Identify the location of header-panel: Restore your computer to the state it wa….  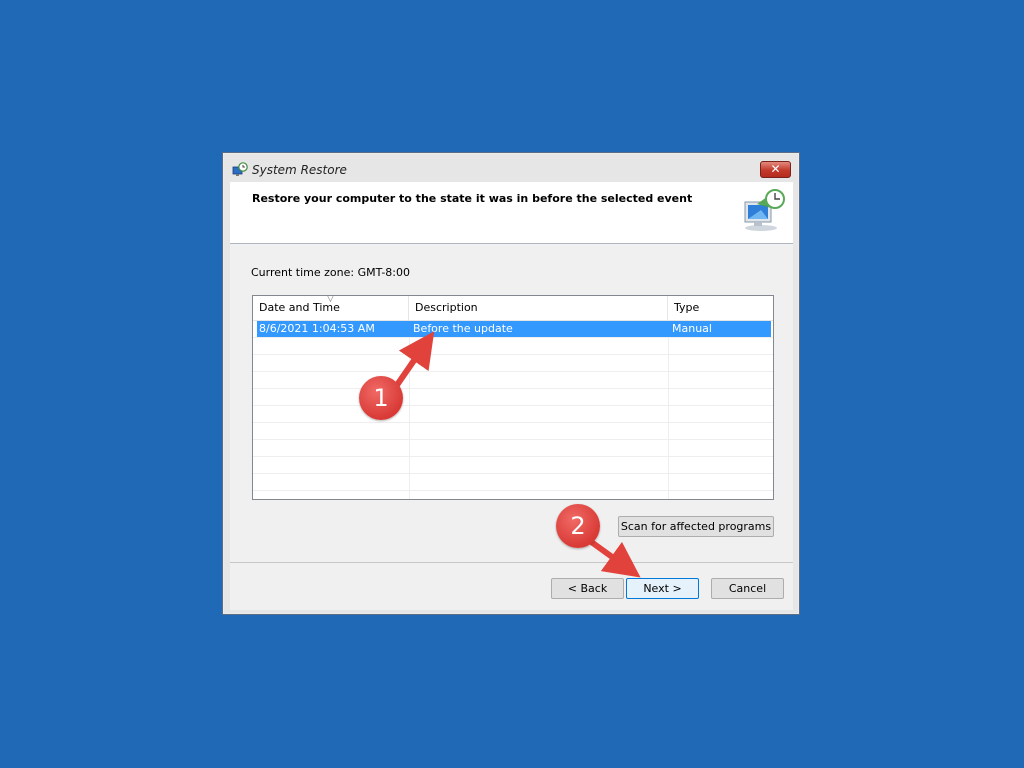
(511, 213).